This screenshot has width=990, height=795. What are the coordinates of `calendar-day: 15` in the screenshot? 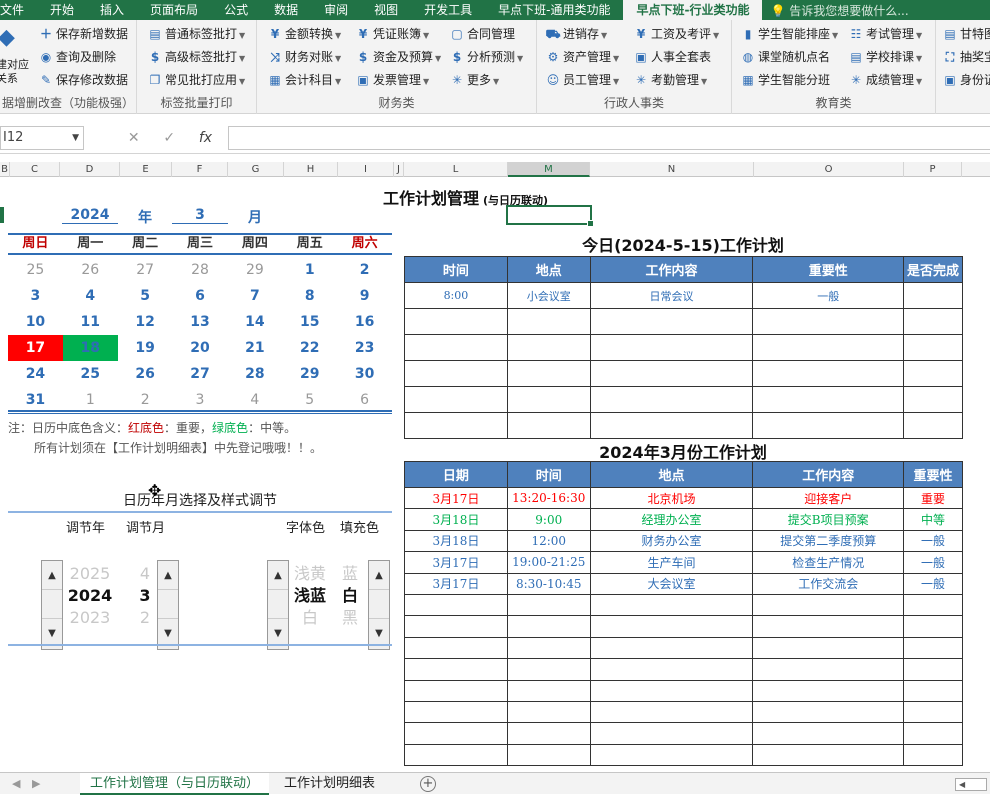 It's located at (309, 322).